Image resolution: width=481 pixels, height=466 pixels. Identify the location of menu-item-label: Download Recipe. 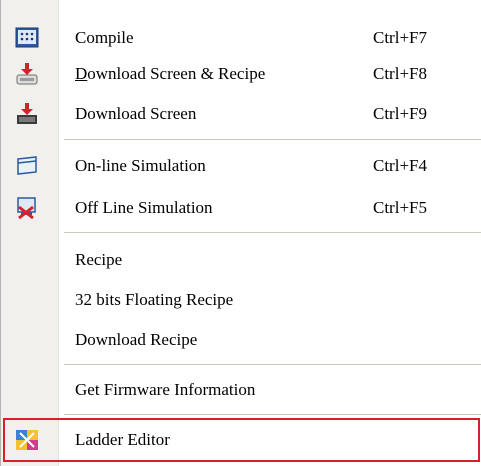
(136, 339).